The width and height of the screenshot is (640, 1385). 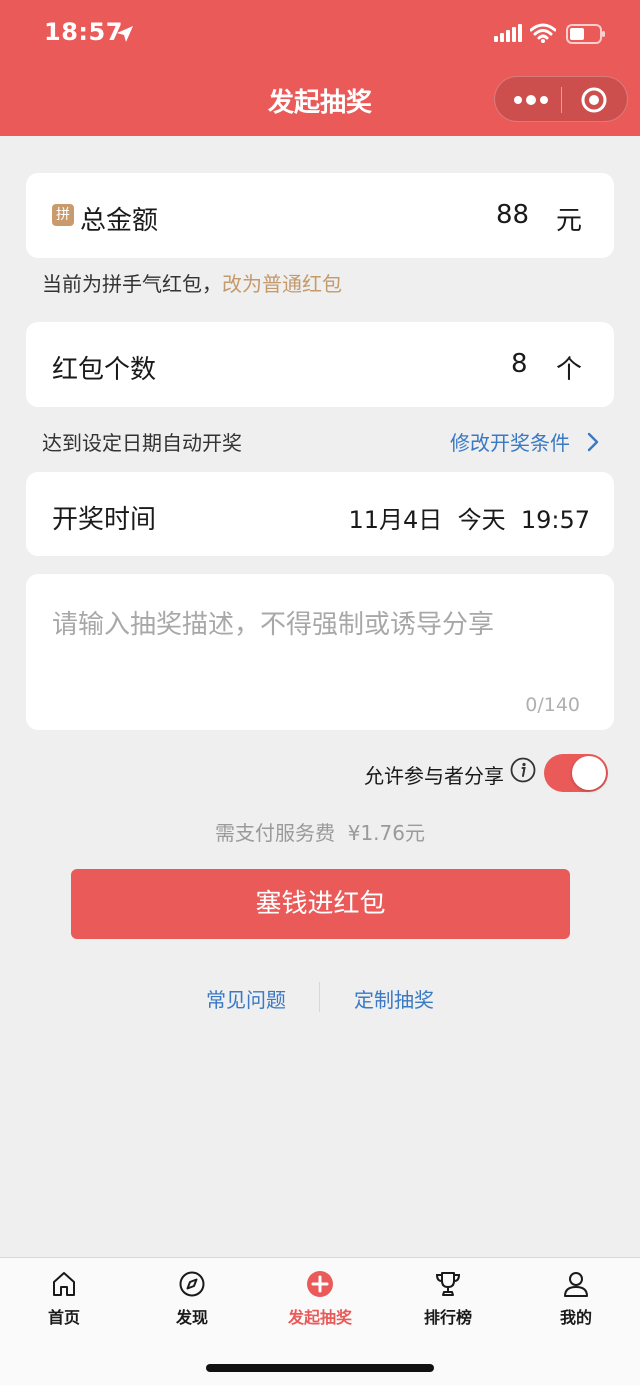 I want to click on packet-type-hint: 当前为拼手气红包，改为普通红包, so click(x=192, y=282).